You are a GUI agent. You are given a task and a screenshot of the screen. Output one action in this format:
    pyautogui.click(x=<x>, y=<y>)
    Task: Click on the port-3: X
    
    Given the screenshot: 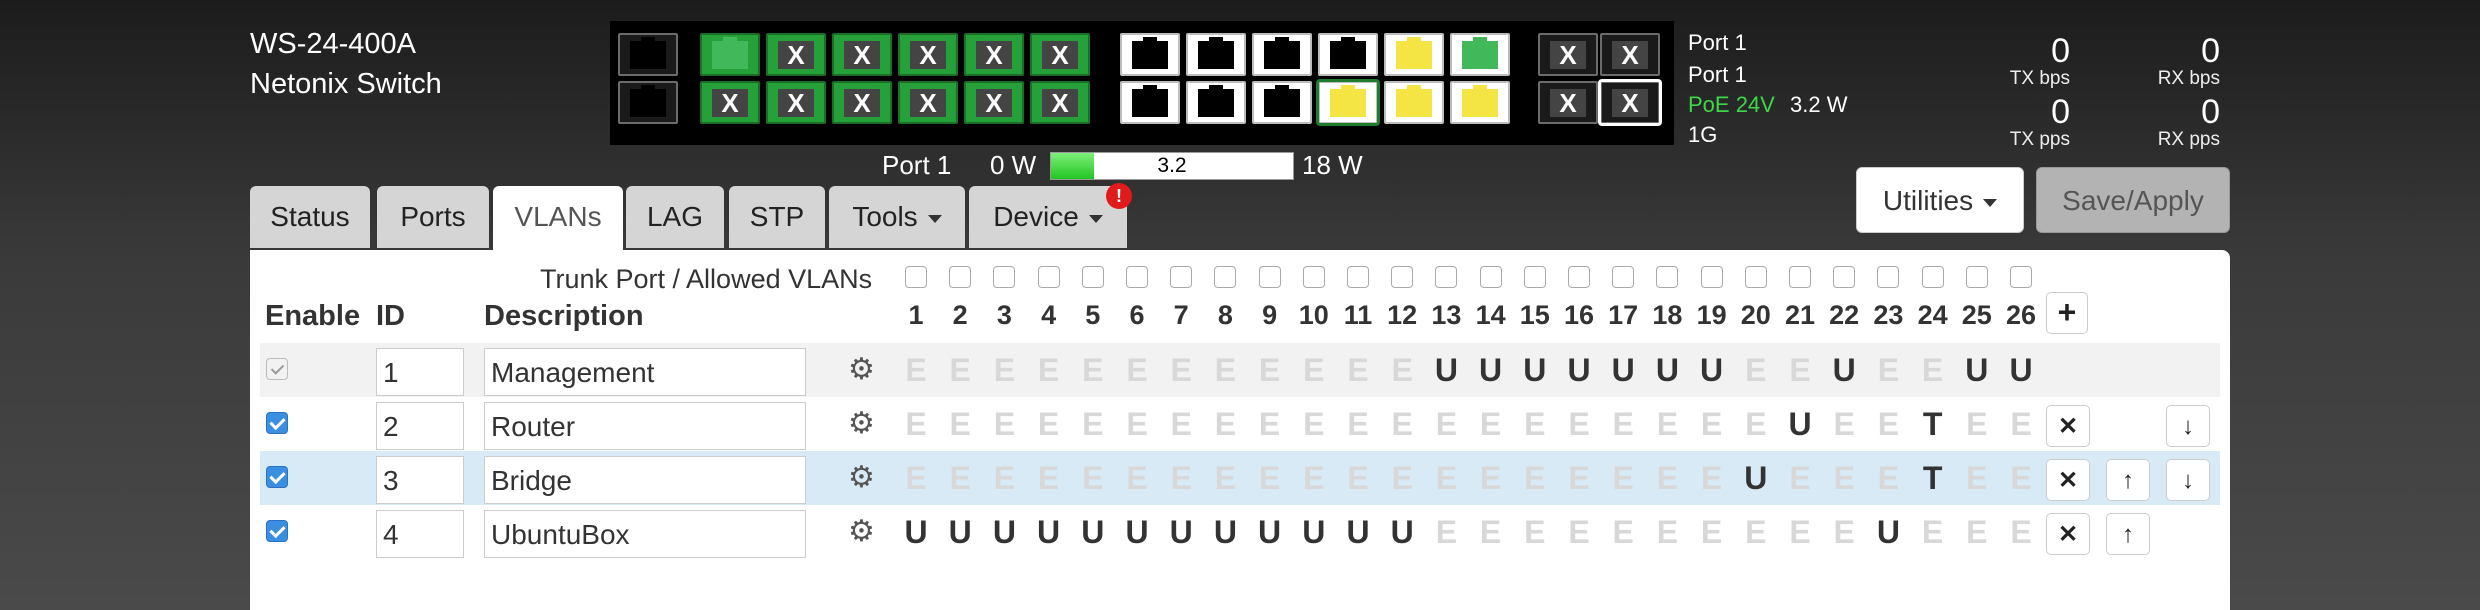 What is the action you would take?
    pyautogui.click(x=796, y=54)
    